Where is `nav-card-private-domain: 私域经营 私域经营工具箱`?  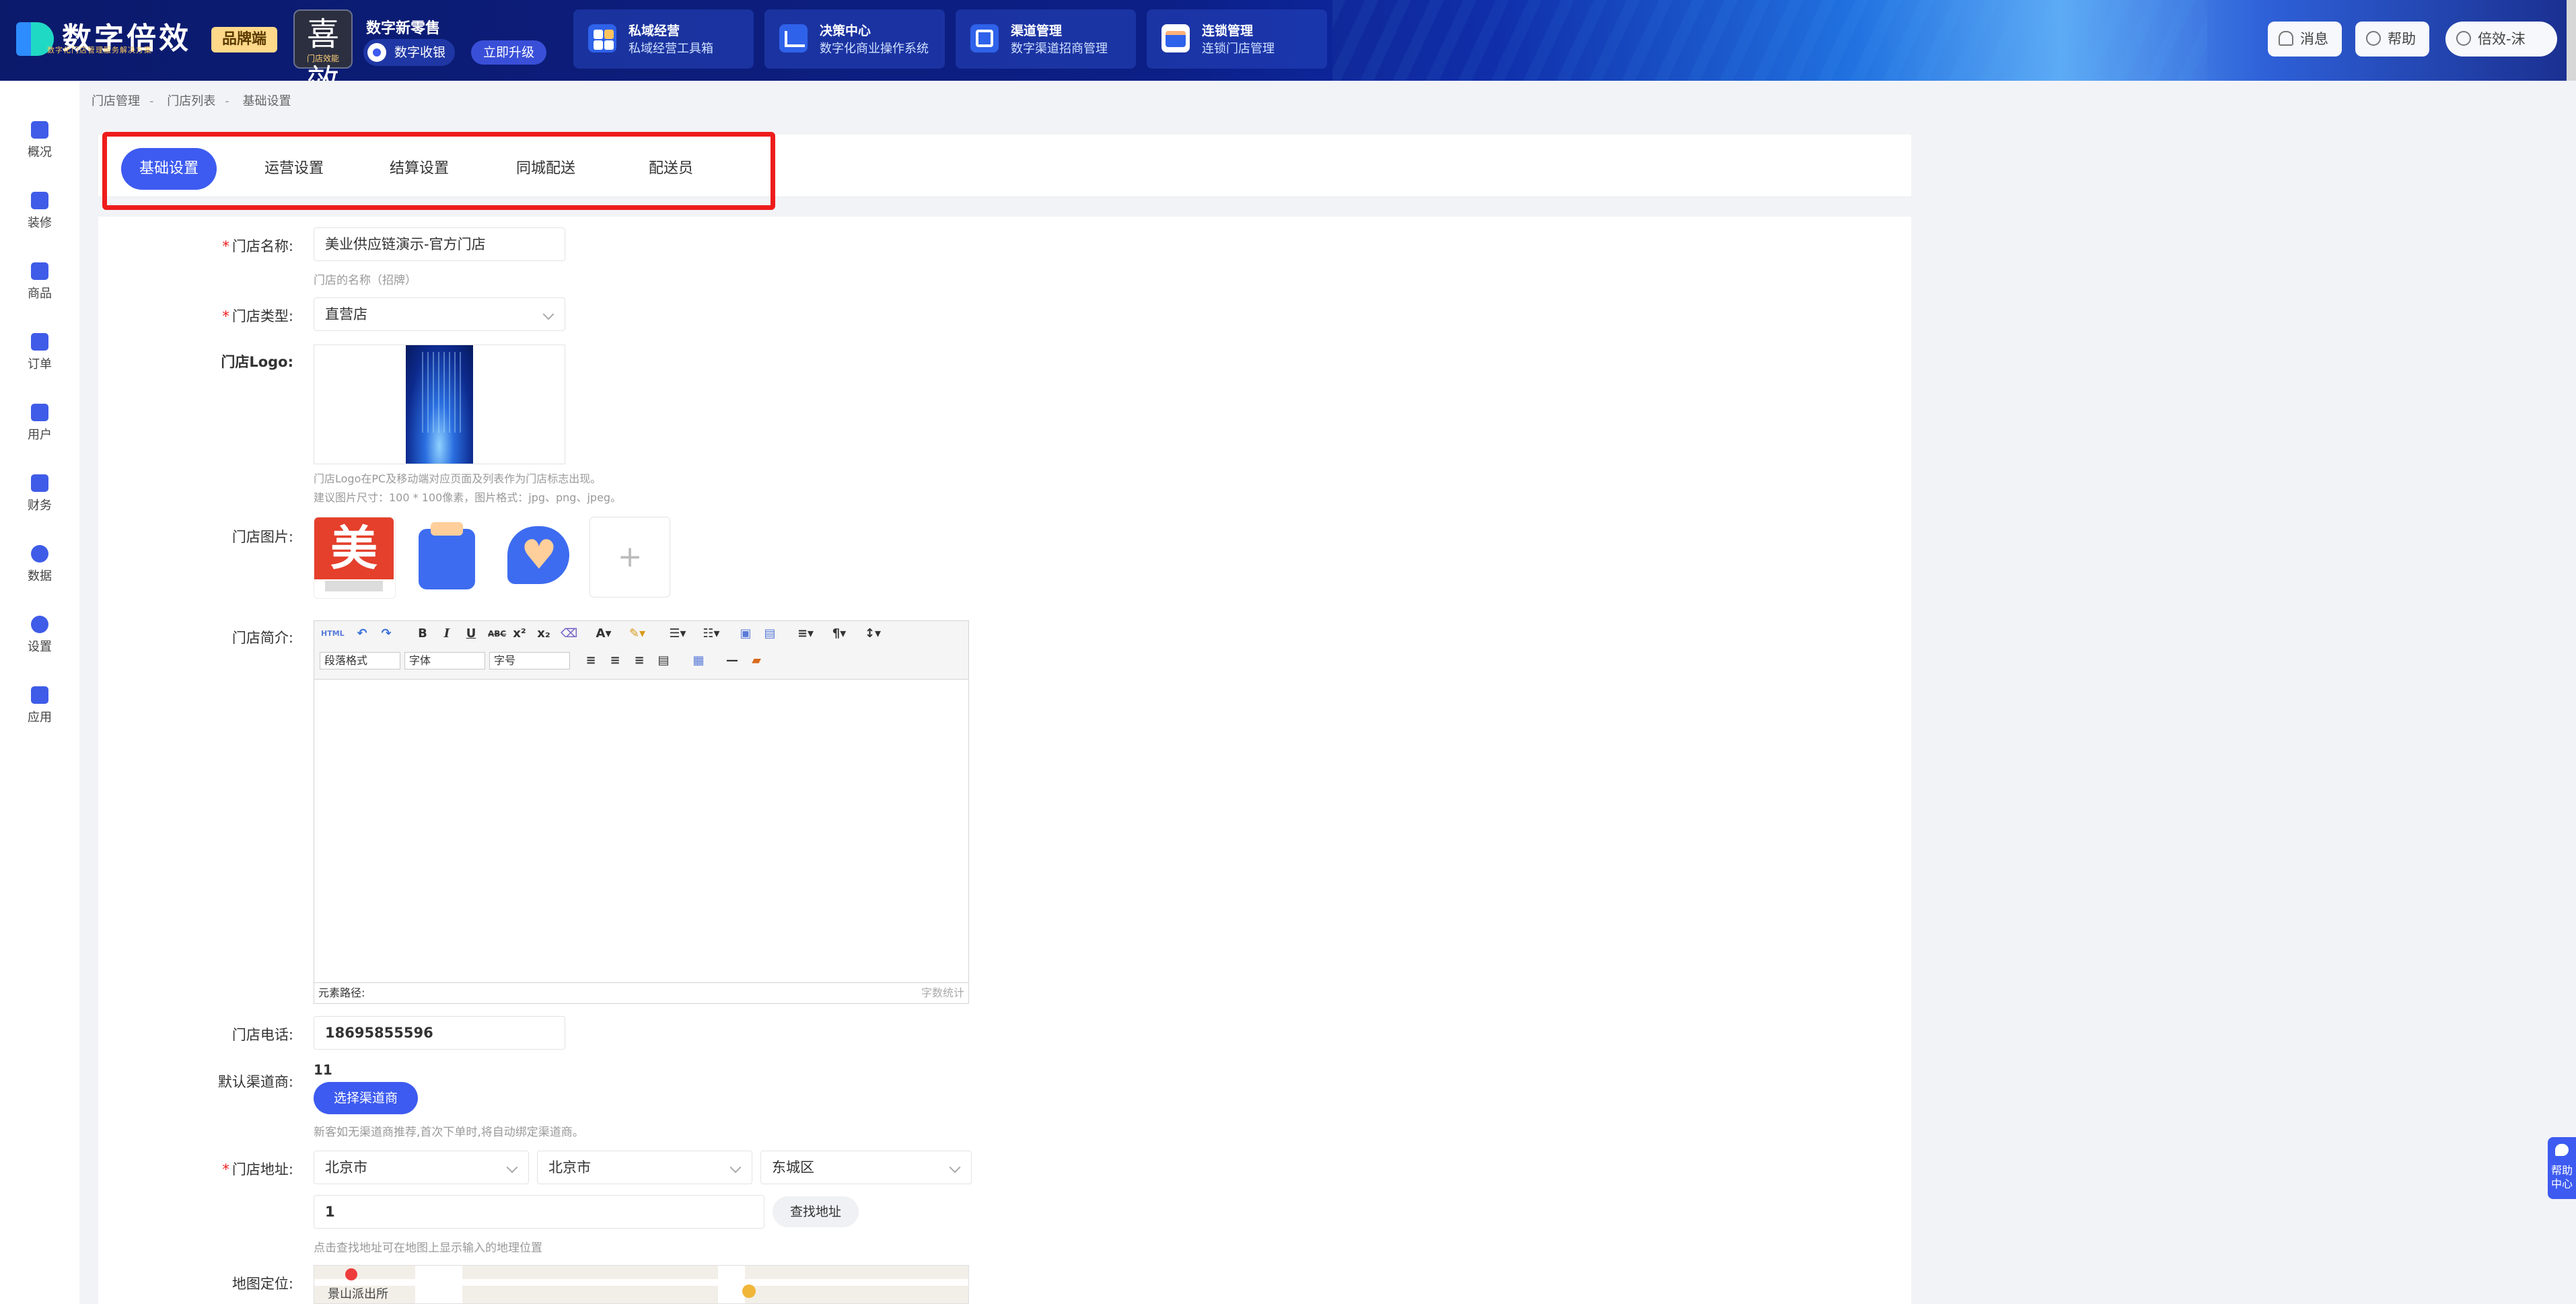 nav-card-private-domain: 私域经营 私域经营工具箱 is located at coordinates (663, 39).